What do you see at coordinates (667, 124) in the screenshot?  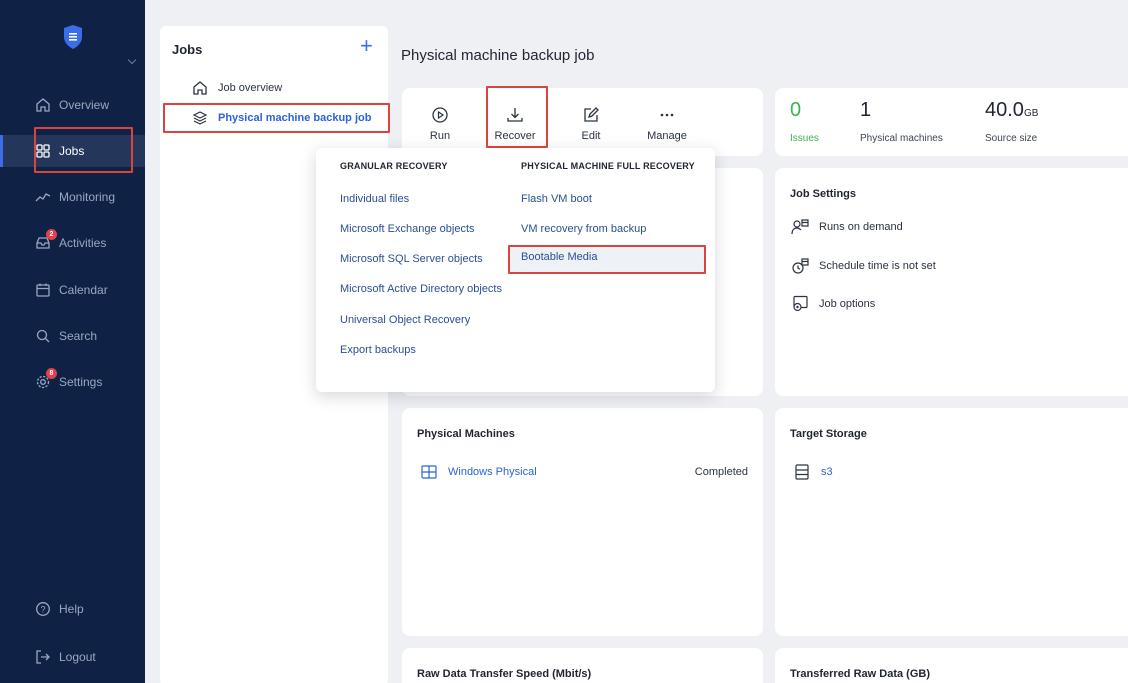 I see `manage-button: Manage` at bounding box center [667, 124].